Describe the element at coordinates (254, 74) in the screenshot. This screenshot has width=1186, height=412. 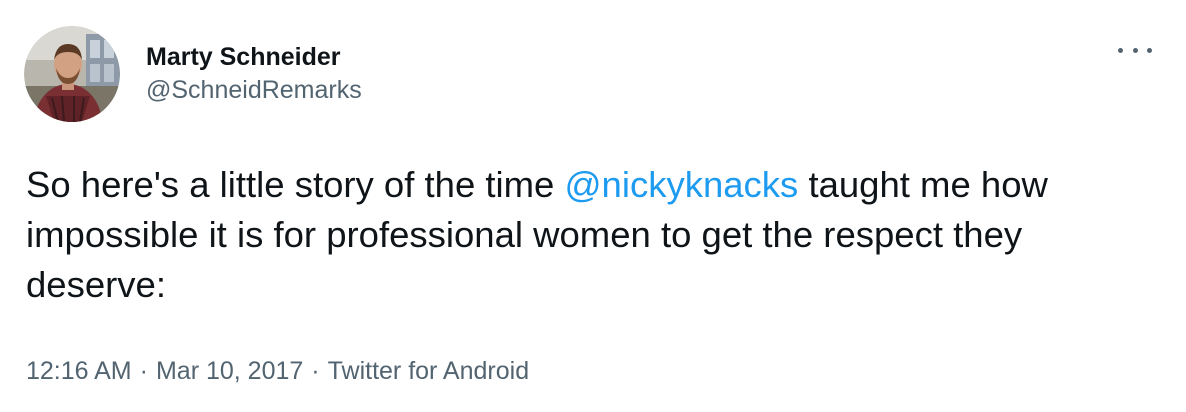
I see `user-meta: Marty Schneider @SchneidRemarks` at that location.